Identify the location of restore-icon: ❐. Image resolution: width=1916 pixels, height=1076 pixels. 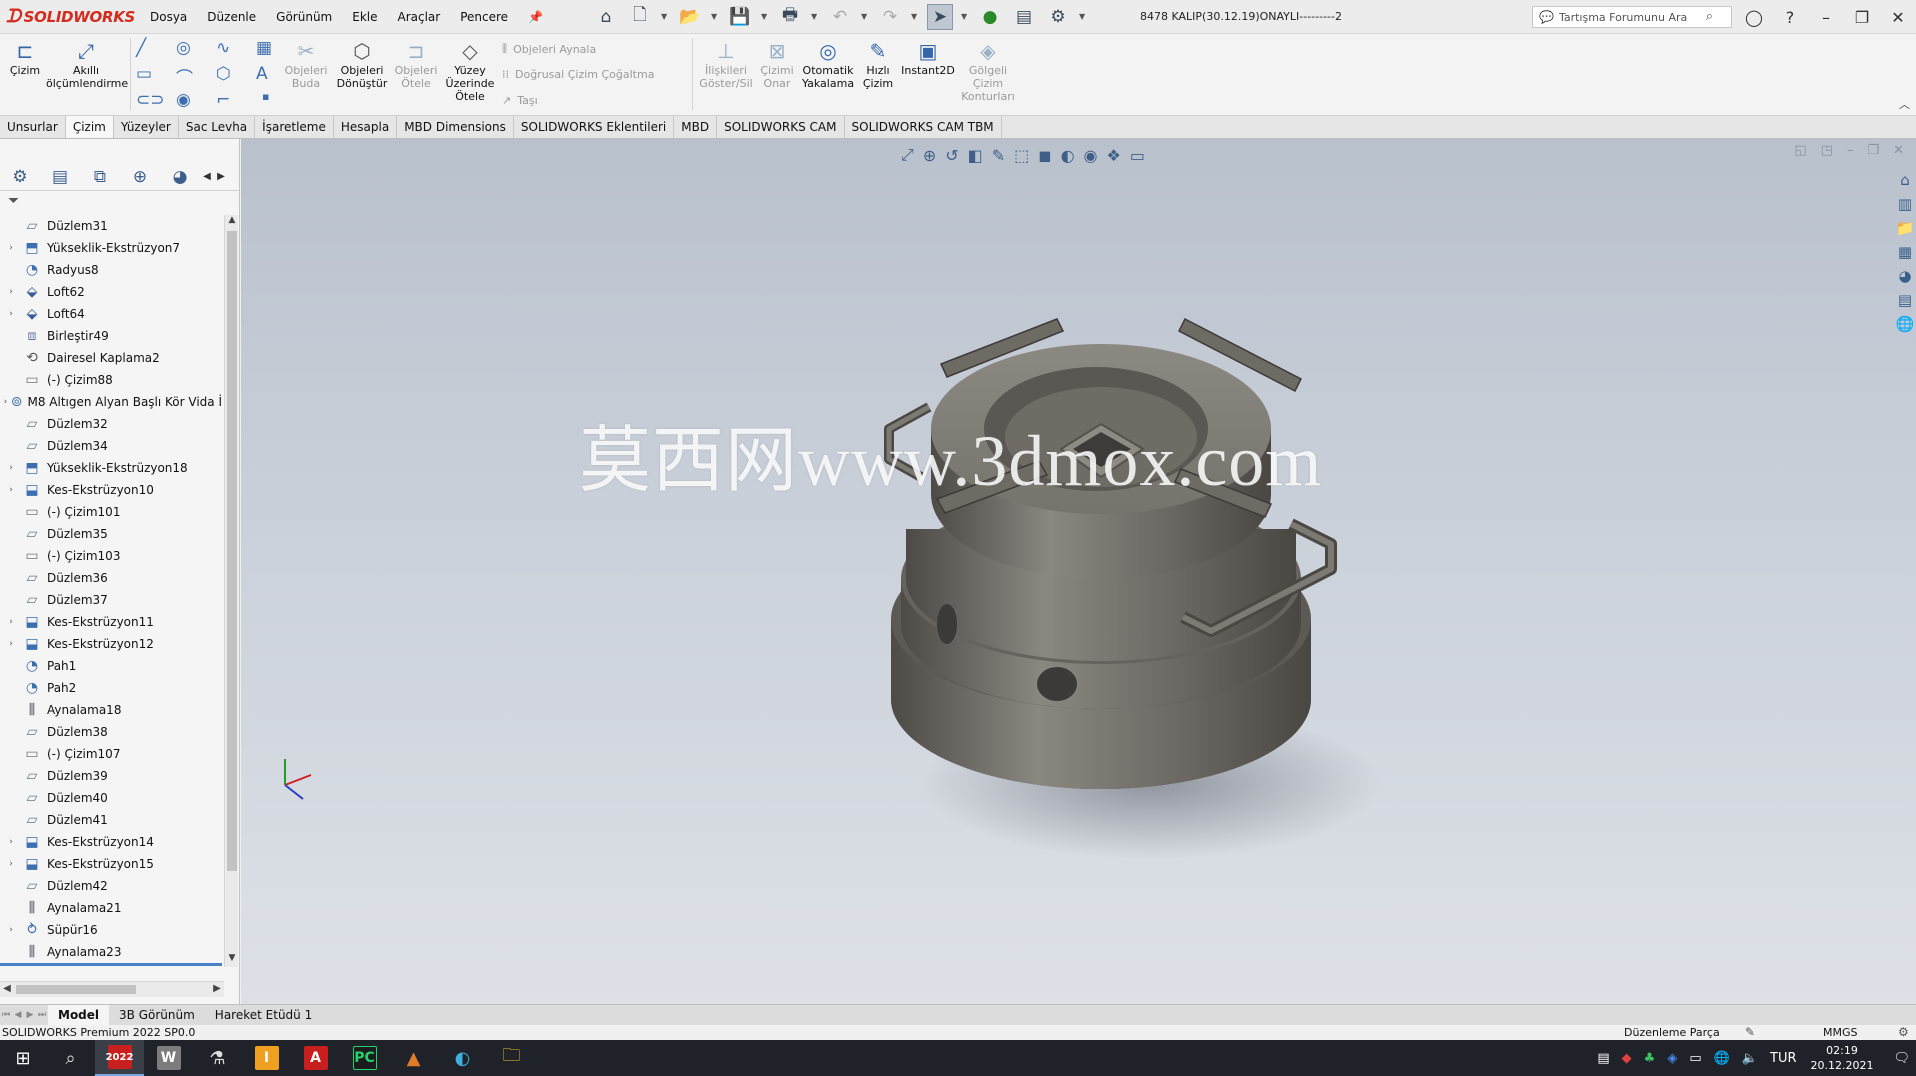
(1862, 17).